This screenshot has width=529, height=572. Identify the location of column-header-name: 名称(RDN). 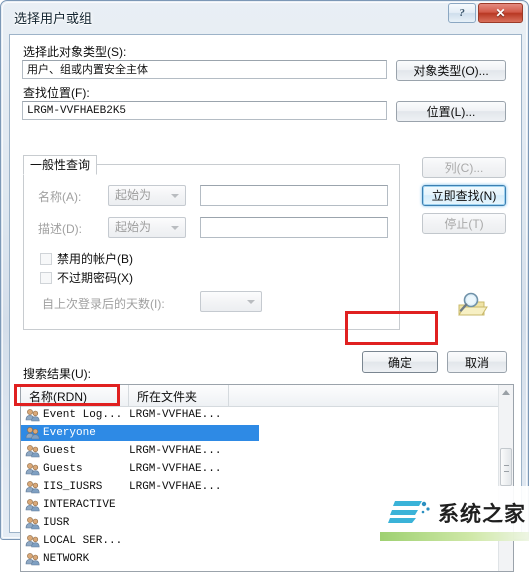
(75, 395).